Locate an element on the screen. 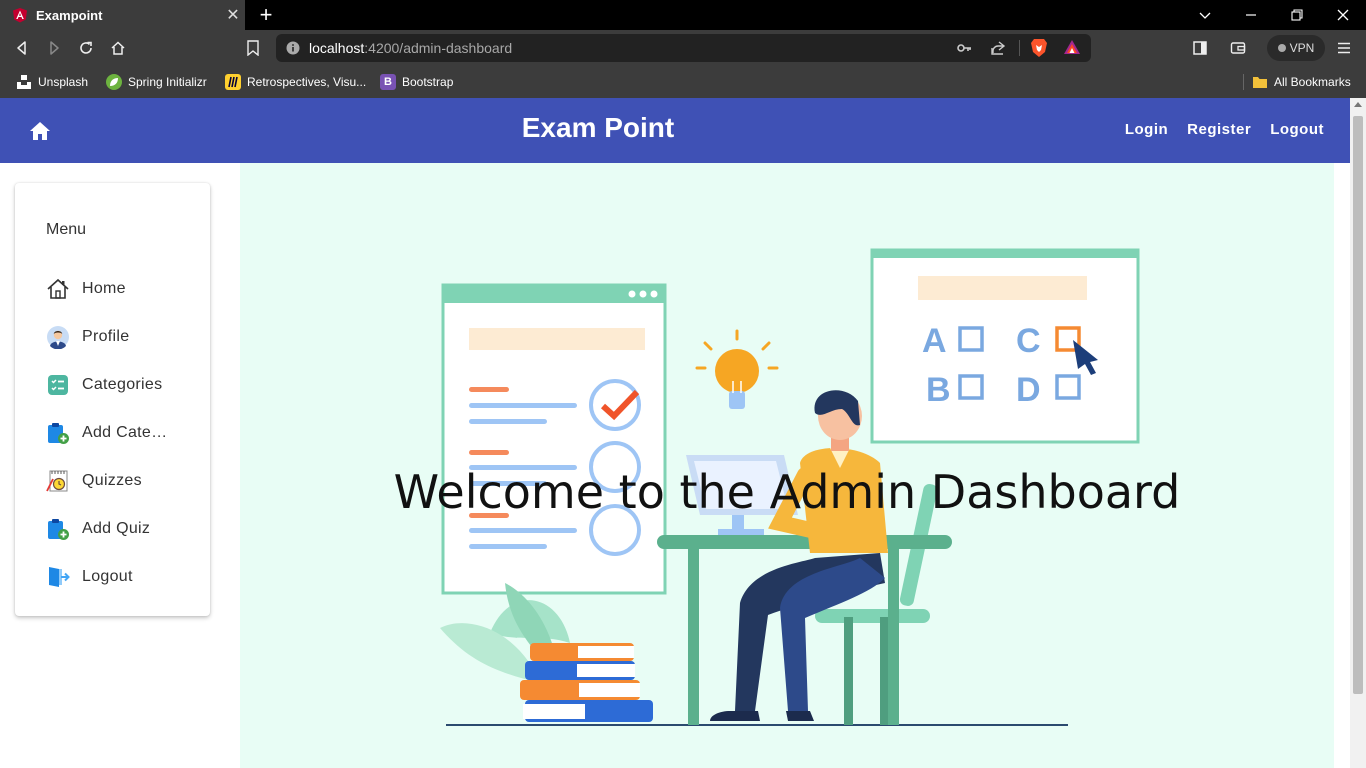 The image size is (1366, 768). quiz-letter-b: B is located at coordinates (938, 390).